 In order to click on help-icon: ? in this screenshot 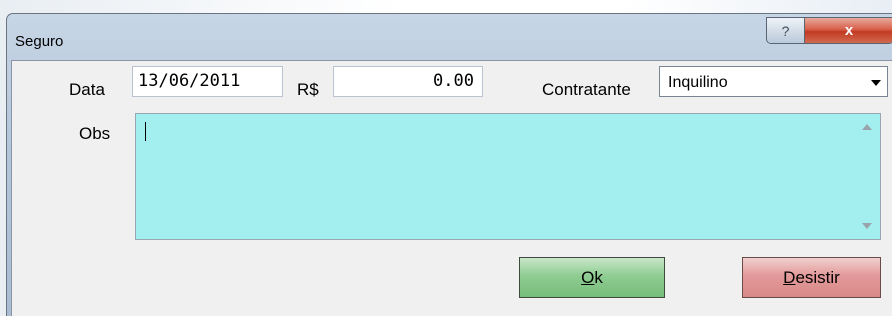, I will do `click(785, 30)`.